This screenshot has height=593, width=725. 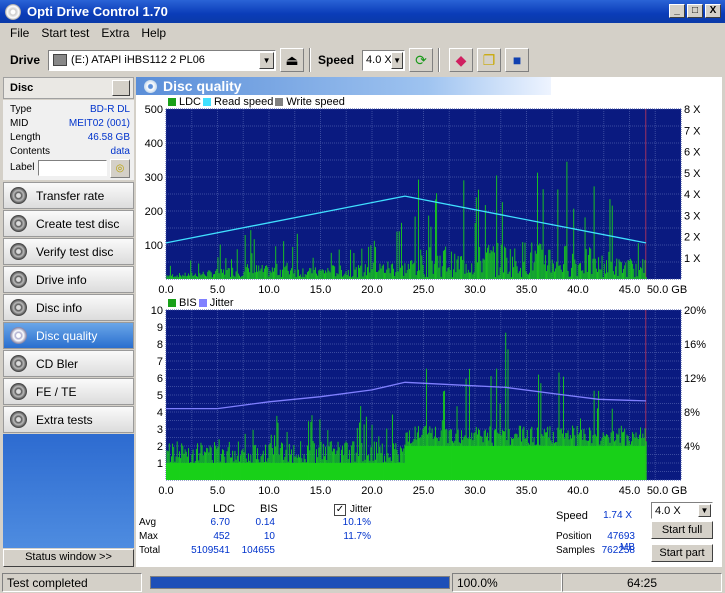 I want to click on refresh-button: ⟳, so click(x=421, y=60).